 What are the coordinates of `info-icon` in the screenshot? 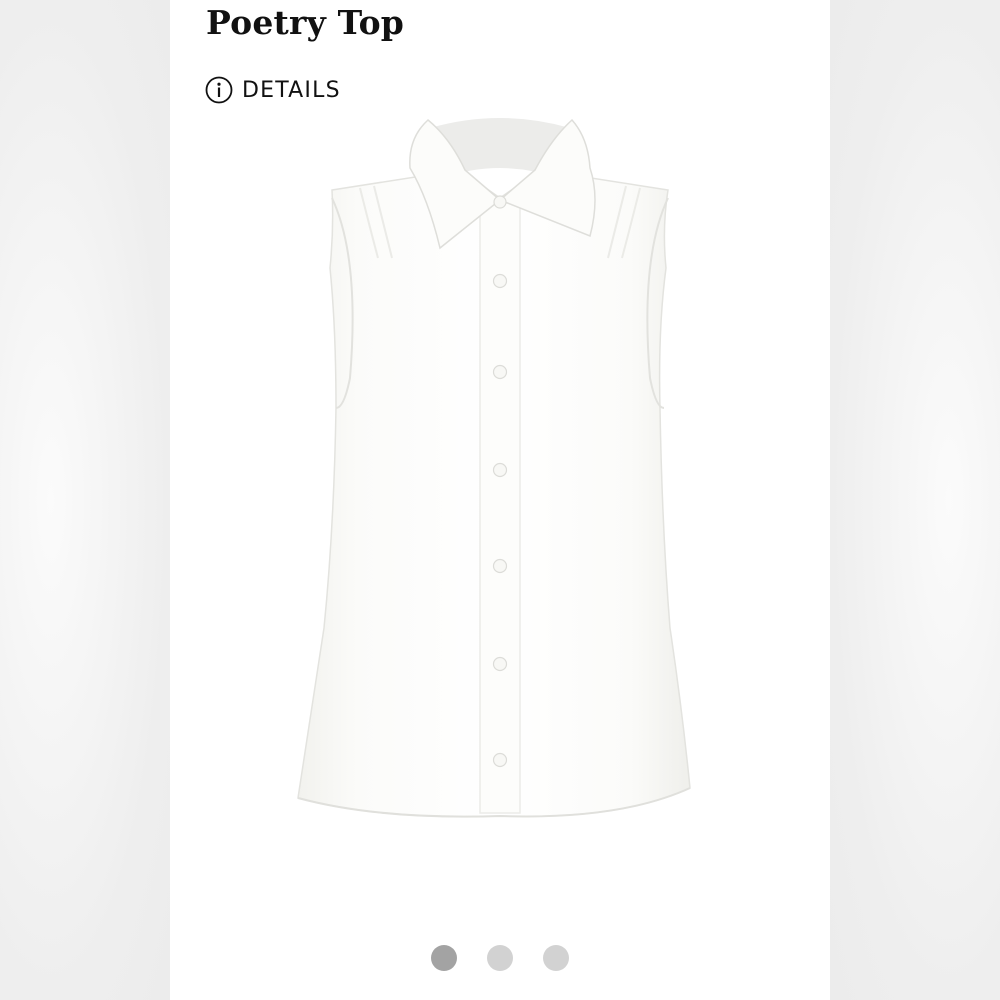 It's located at (219, 90).